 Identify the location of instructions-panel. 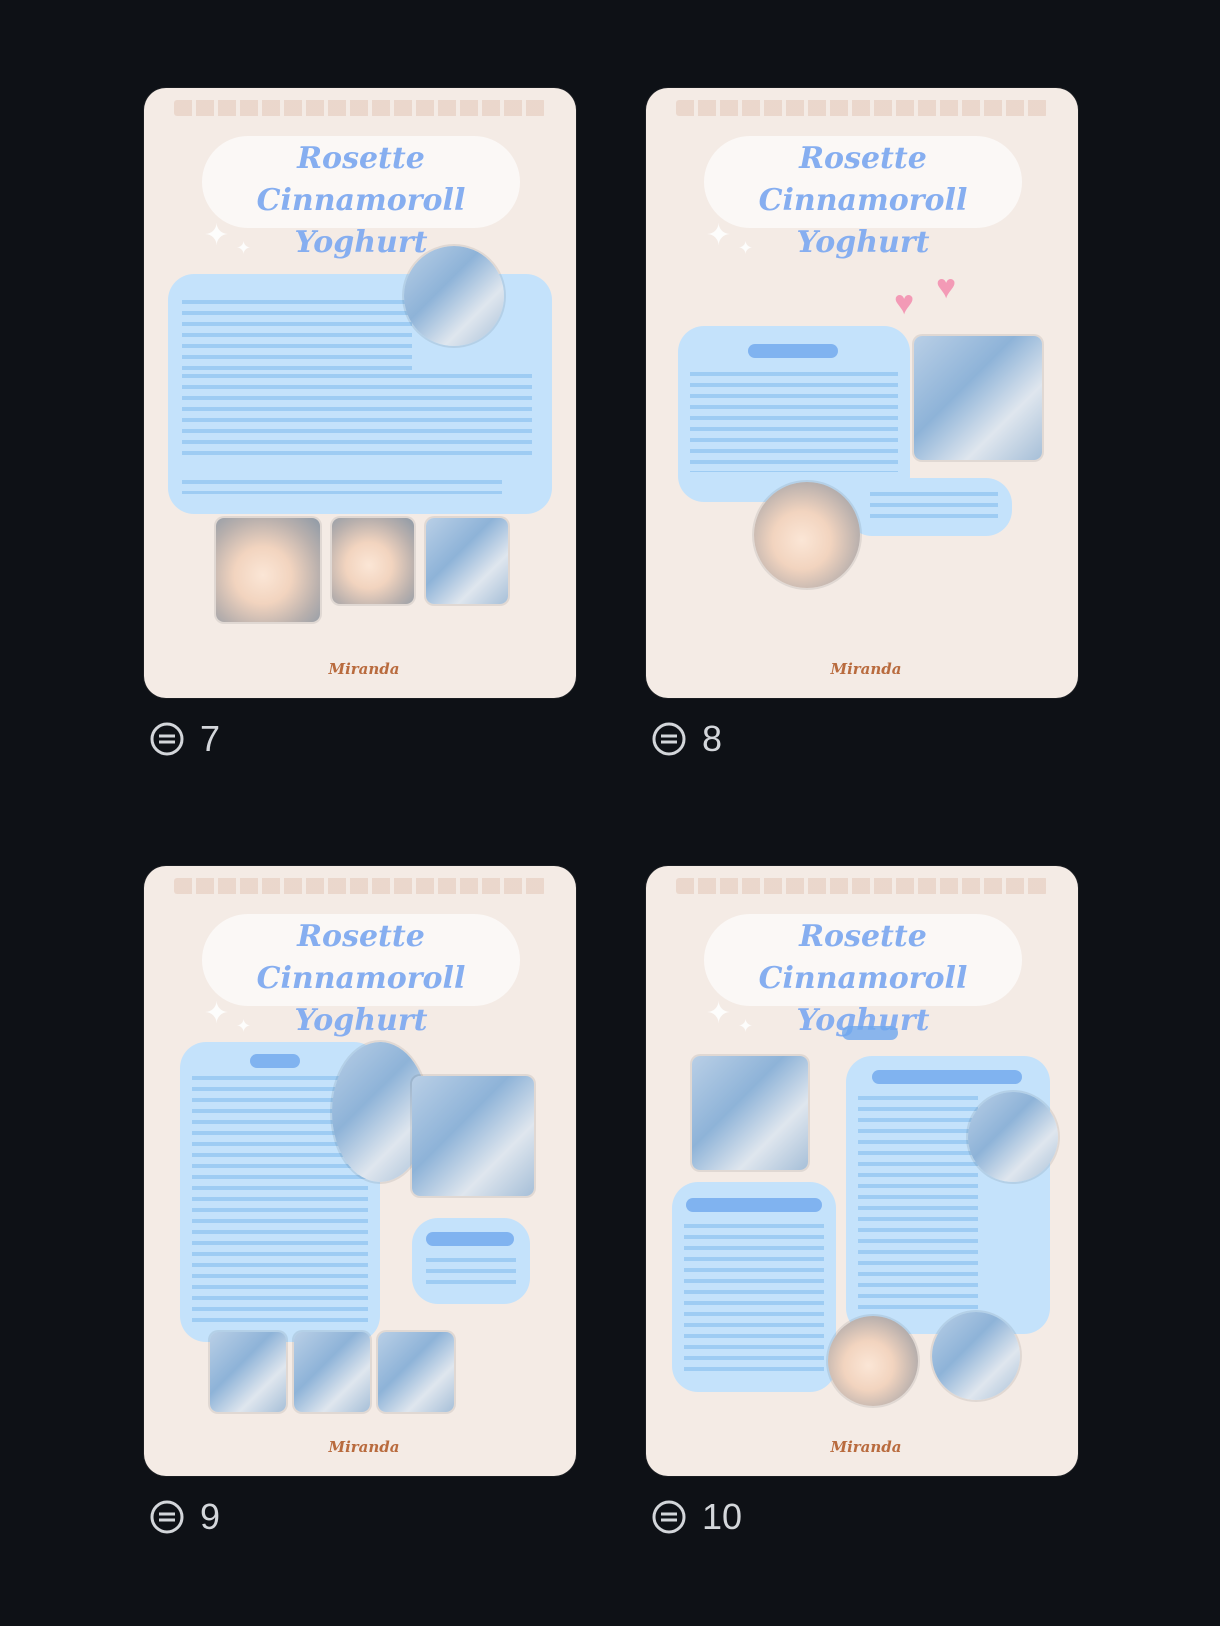
(794, 414).